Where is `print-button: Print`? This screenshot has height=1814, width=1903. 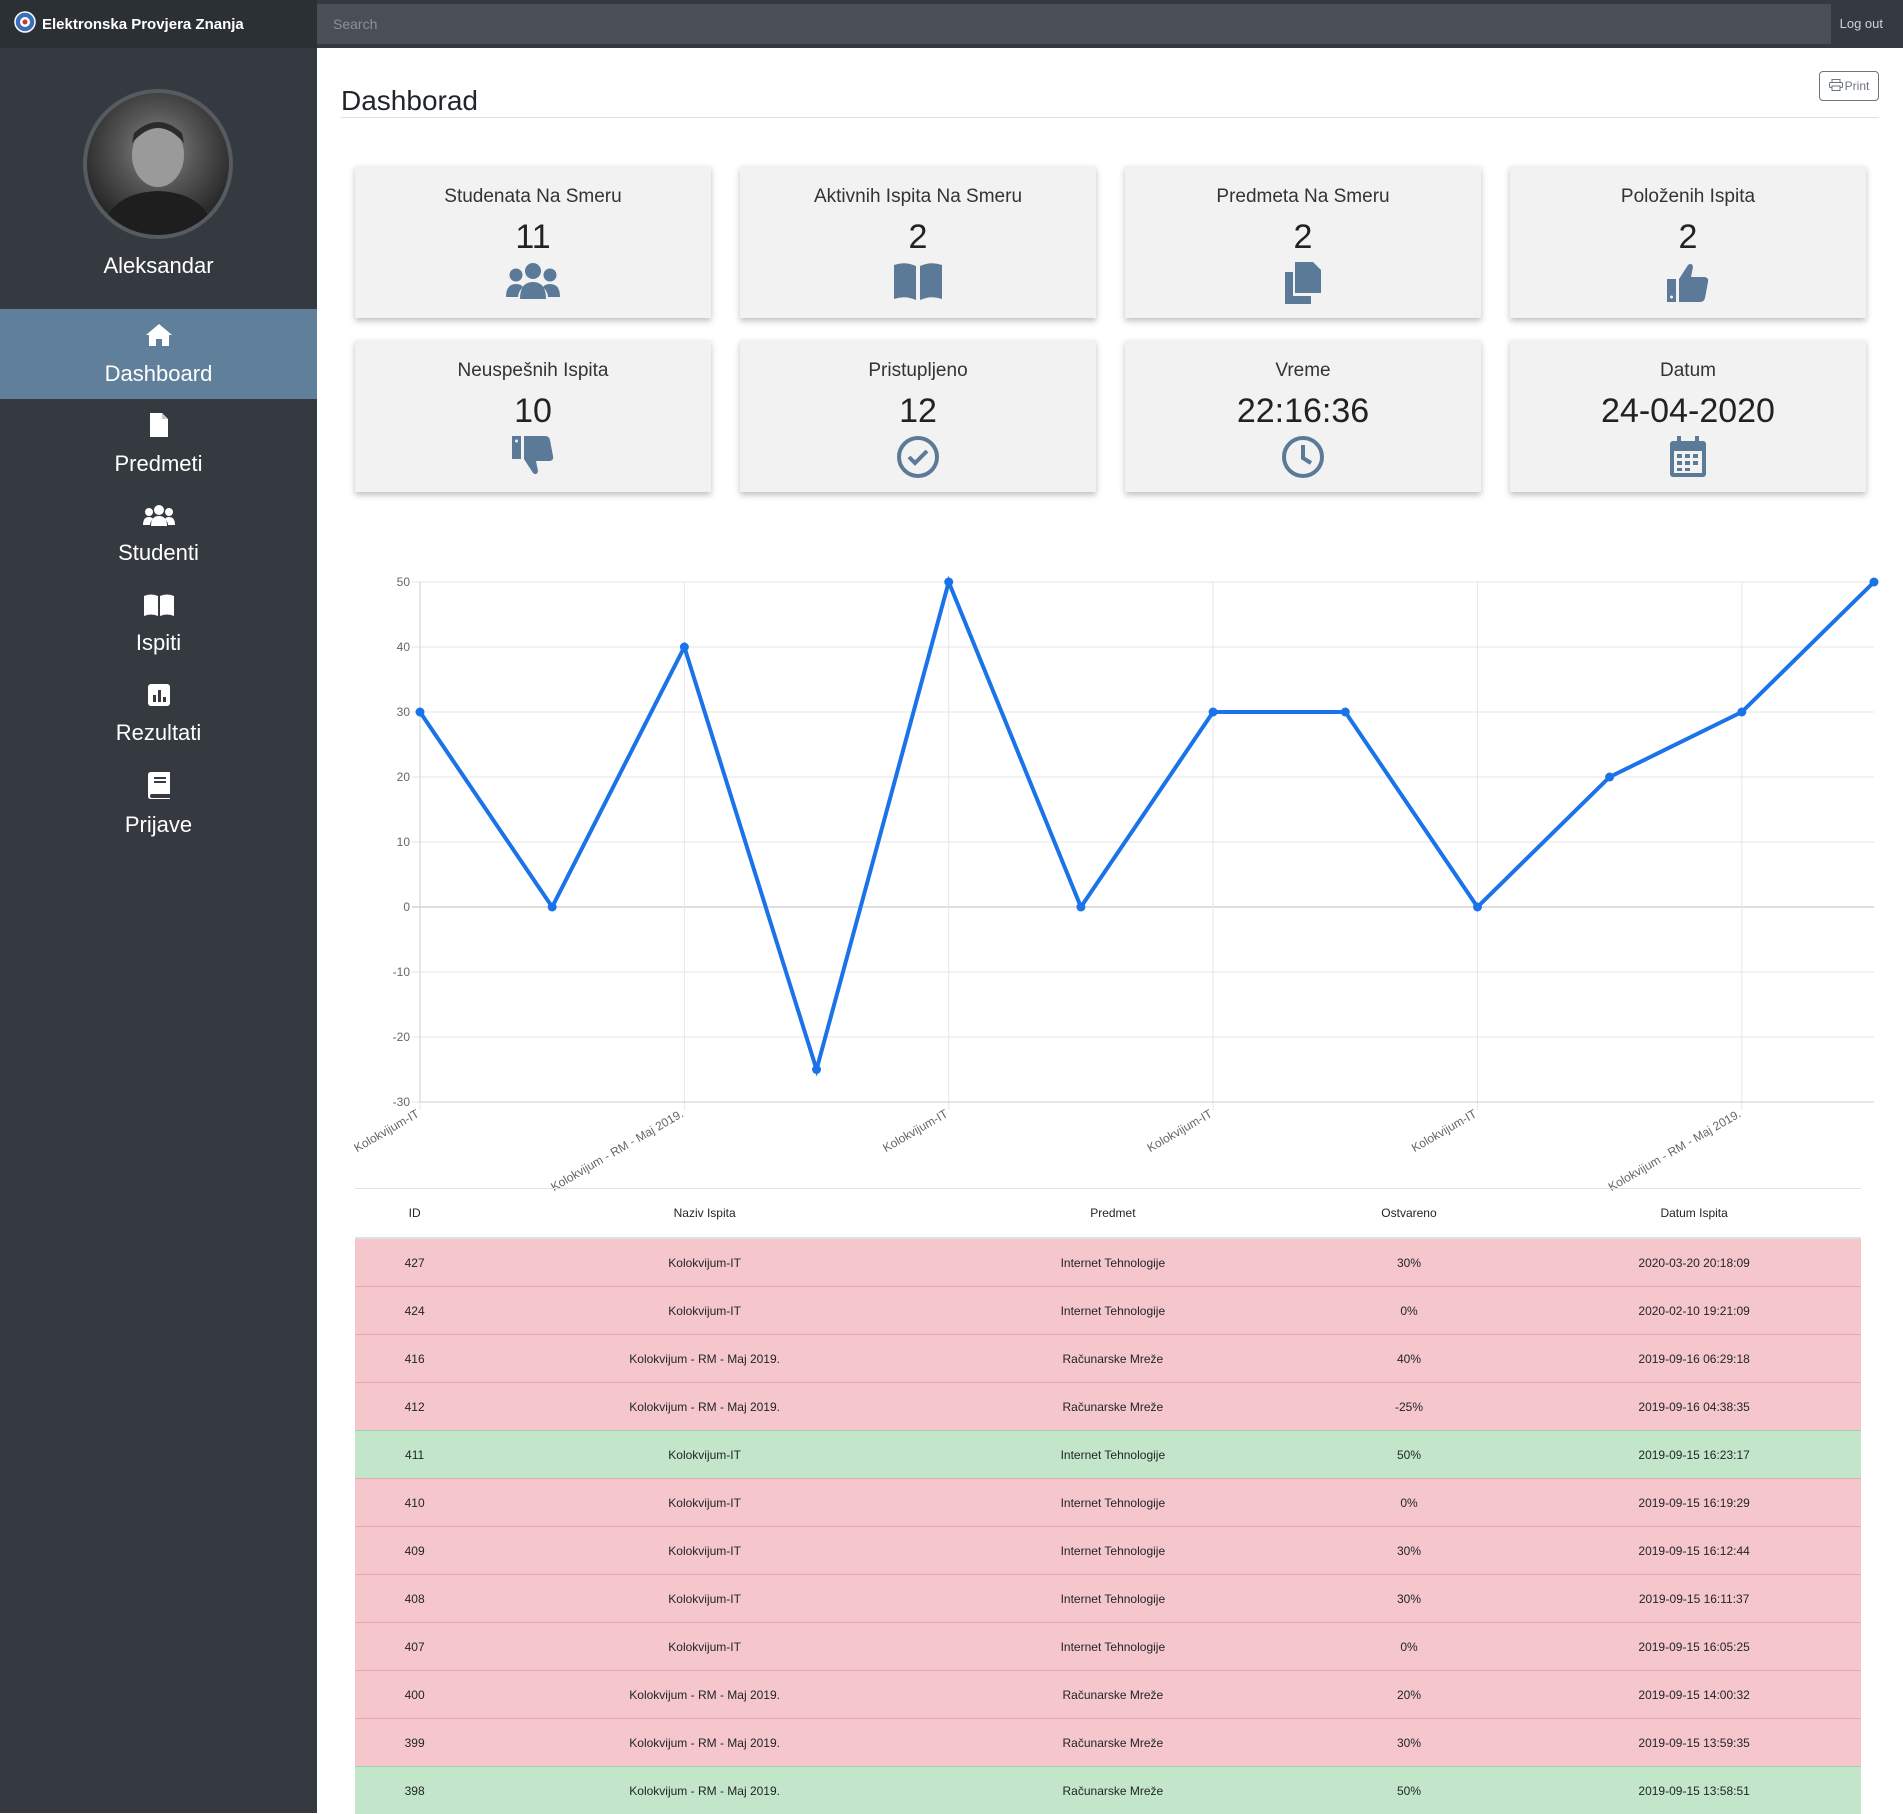
print-button: Print is located at coordinates (1849, 86).